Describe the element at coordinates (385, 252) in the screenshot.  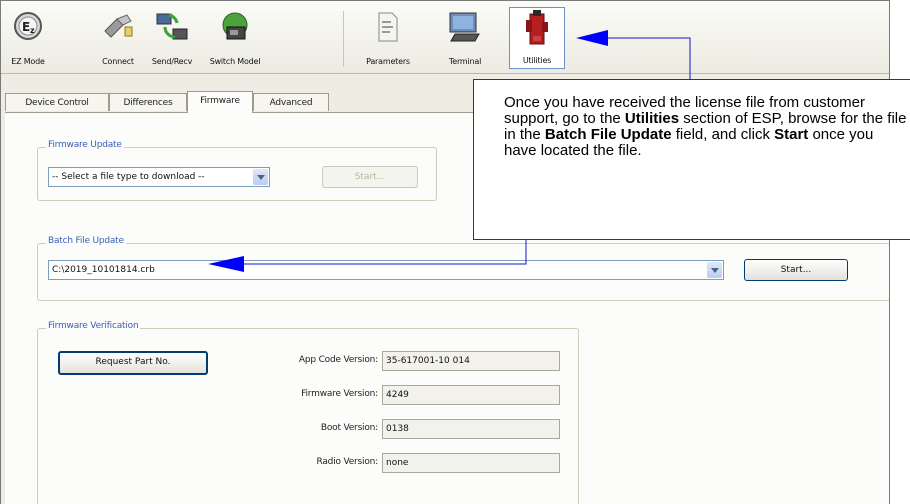
I see `batch-leader-line` at that location.